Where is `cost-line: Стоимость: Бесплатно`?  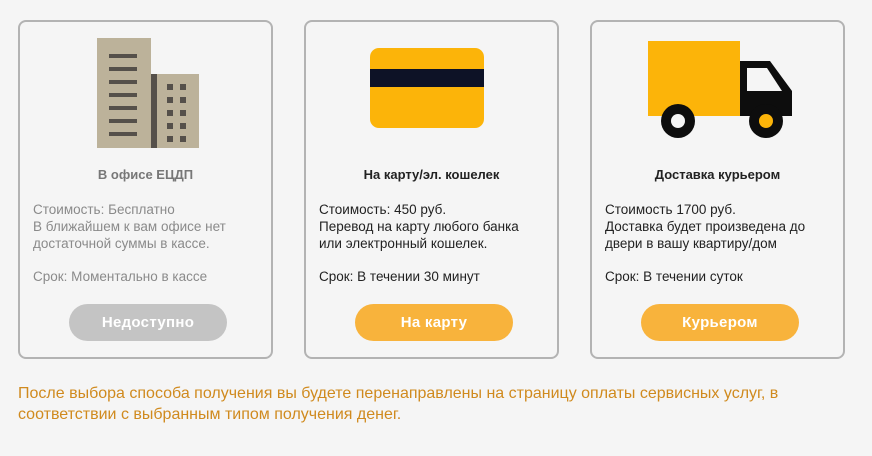
cost-line: Стоимость: Бесплатно is located at coordinates (104, 209).